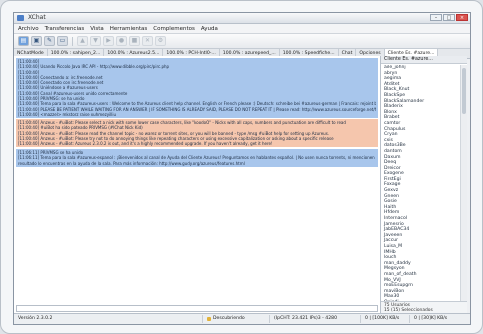  Describe the element at coordinates (174, 29) in the screenshot. I see `menu-complementos: Complementos` at that location.